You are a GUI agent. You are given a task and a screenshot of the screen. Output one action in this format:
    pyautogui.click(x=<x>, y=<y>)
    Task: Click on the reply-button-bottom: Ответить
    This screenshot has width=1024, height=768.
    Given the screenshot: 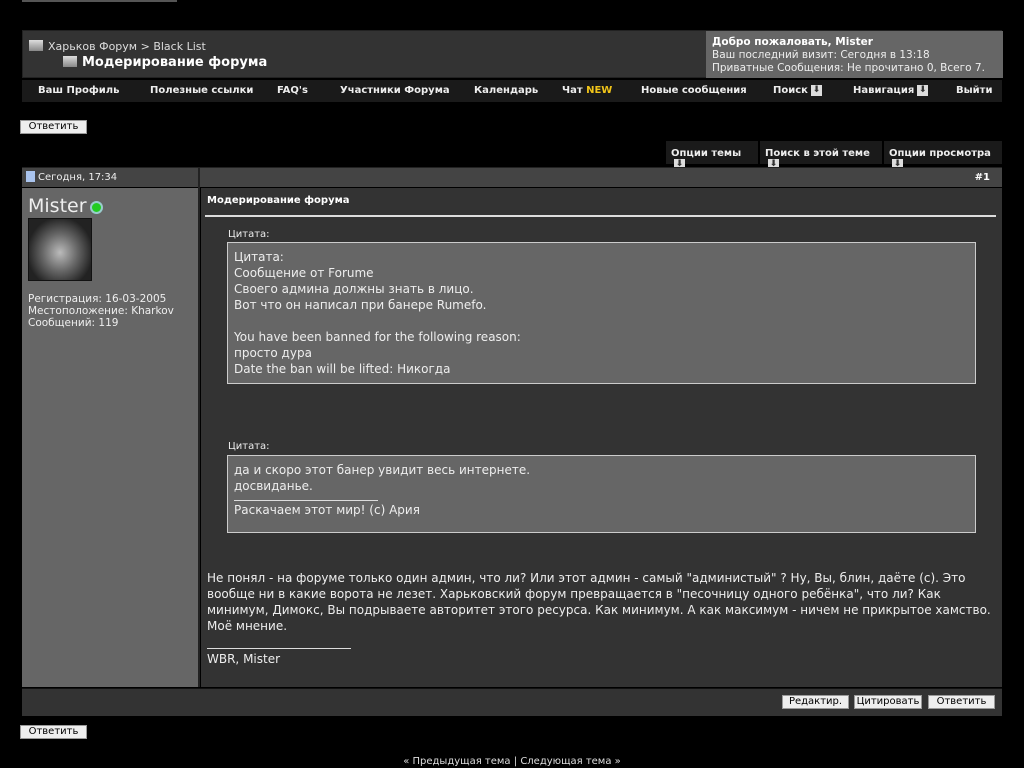 What is the action you would take?
    pyautogui.click(x=53, y=732)
    